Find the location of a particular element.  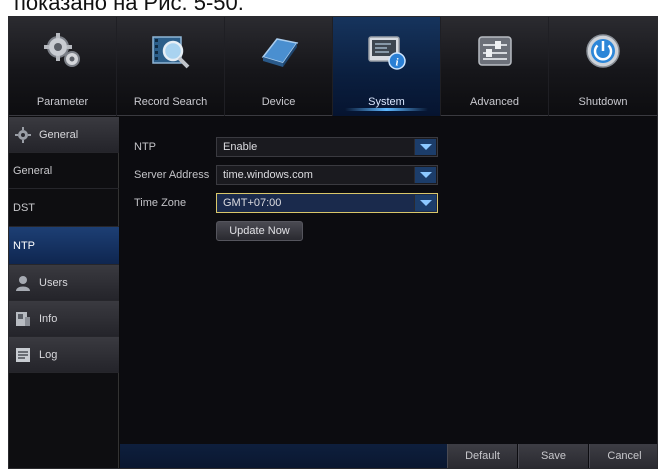

tab-label: Shutdown is located at coordinates (603, 102).